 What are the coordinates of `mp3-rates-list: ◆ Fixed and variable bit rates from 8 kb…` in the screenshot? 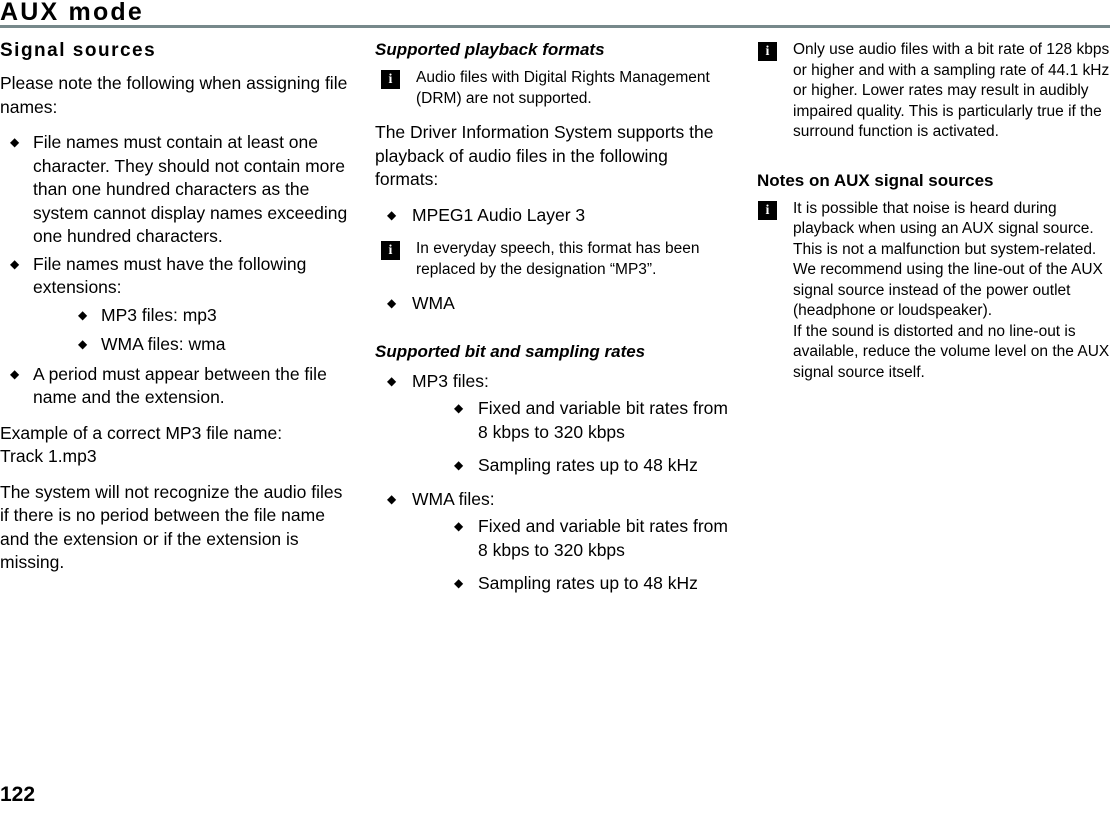 It's located at (572, 437).